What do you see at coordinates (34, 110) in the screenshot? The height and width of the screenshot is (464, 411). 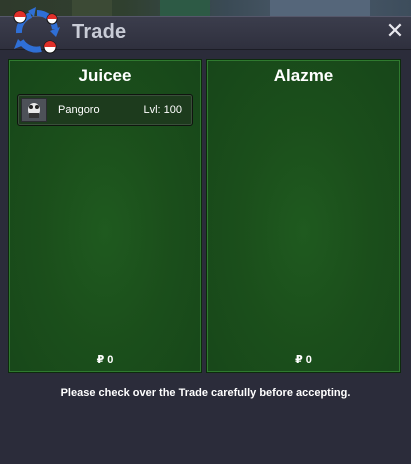 I see `pangoro-sprite-icon` at bounding box center [34, 110].